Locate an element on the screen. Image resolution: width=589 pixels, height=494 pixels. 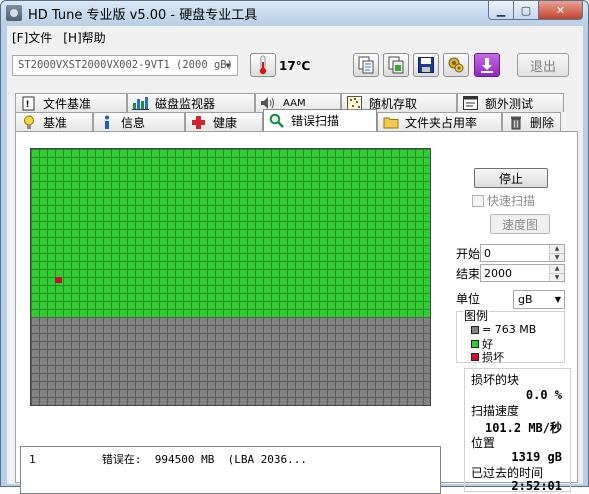
window-title: HD Tune 专业版 v5.00 - 硬盘专业工具 is located at coordinates (143, 15).